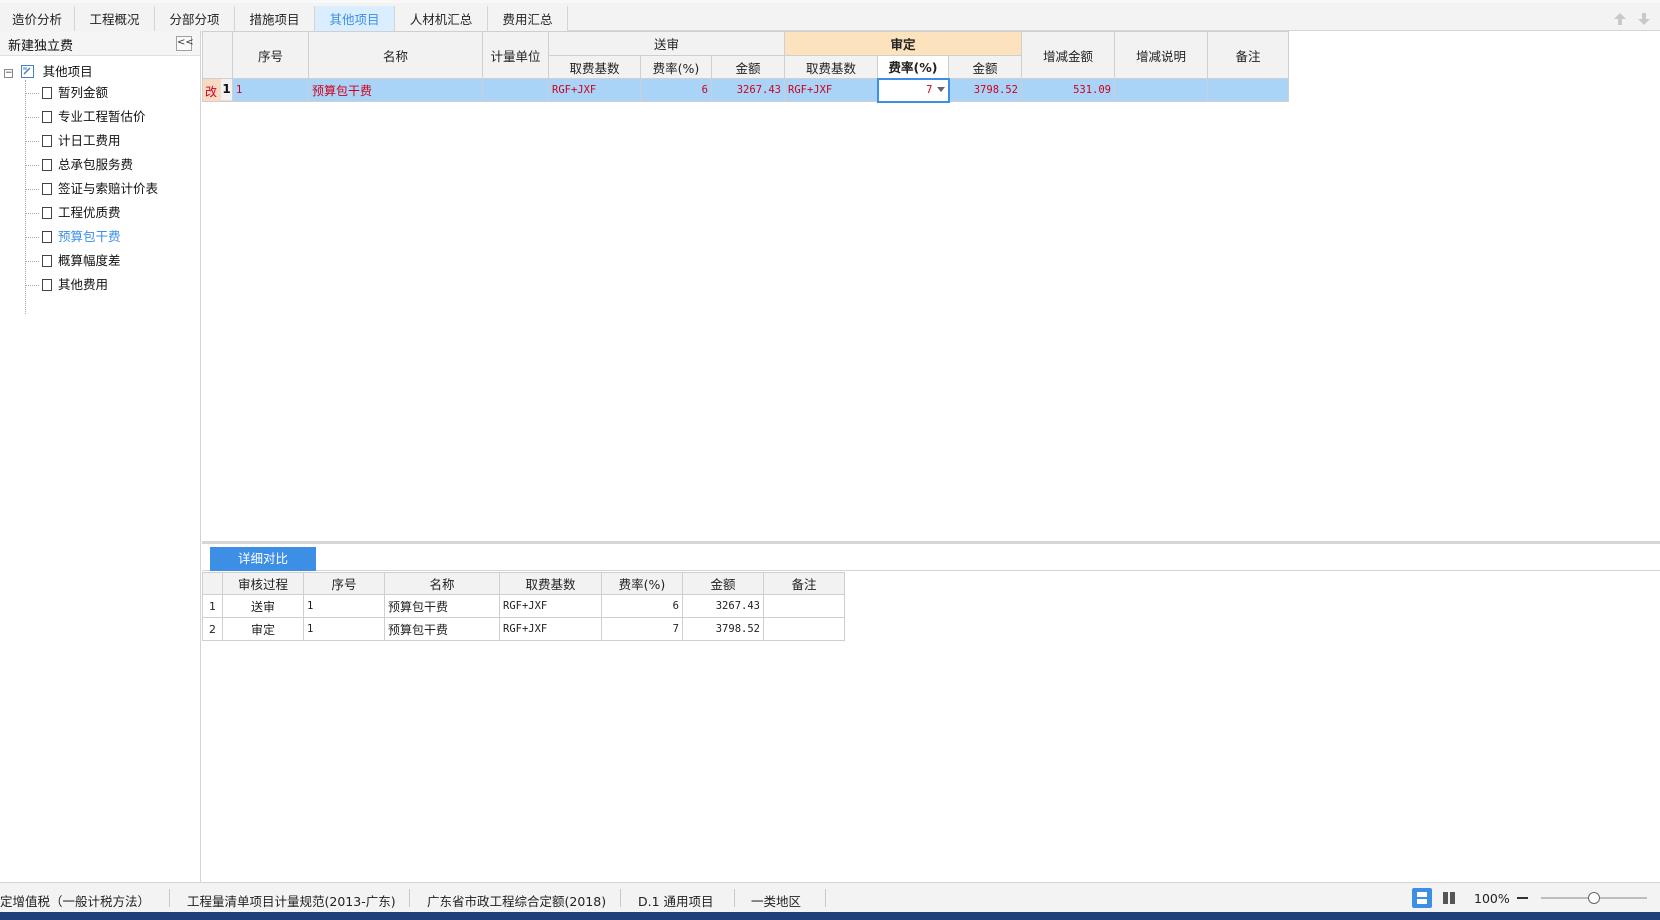  Describe the element at coordinates (275, 20) in the screenshot. I see `tab-measures: 措施项目` at that location.